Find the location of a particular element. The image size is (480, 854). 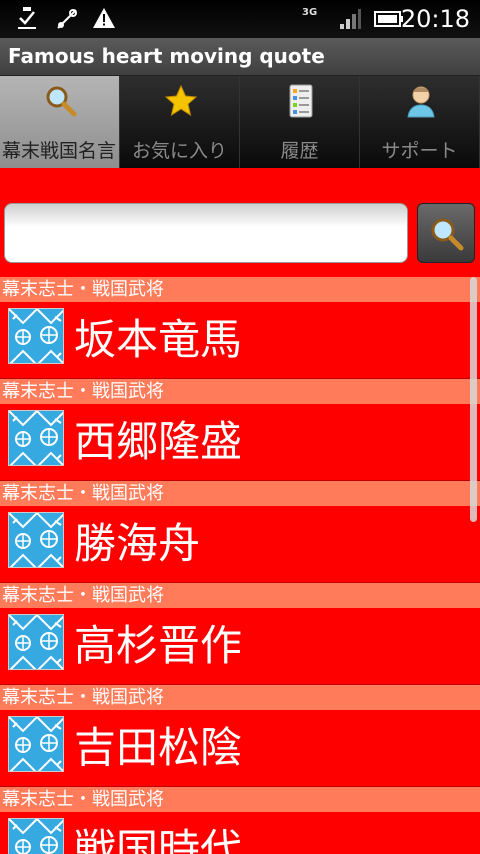

app-title: Famous heart moving quote is located at coordinates (166, 56).